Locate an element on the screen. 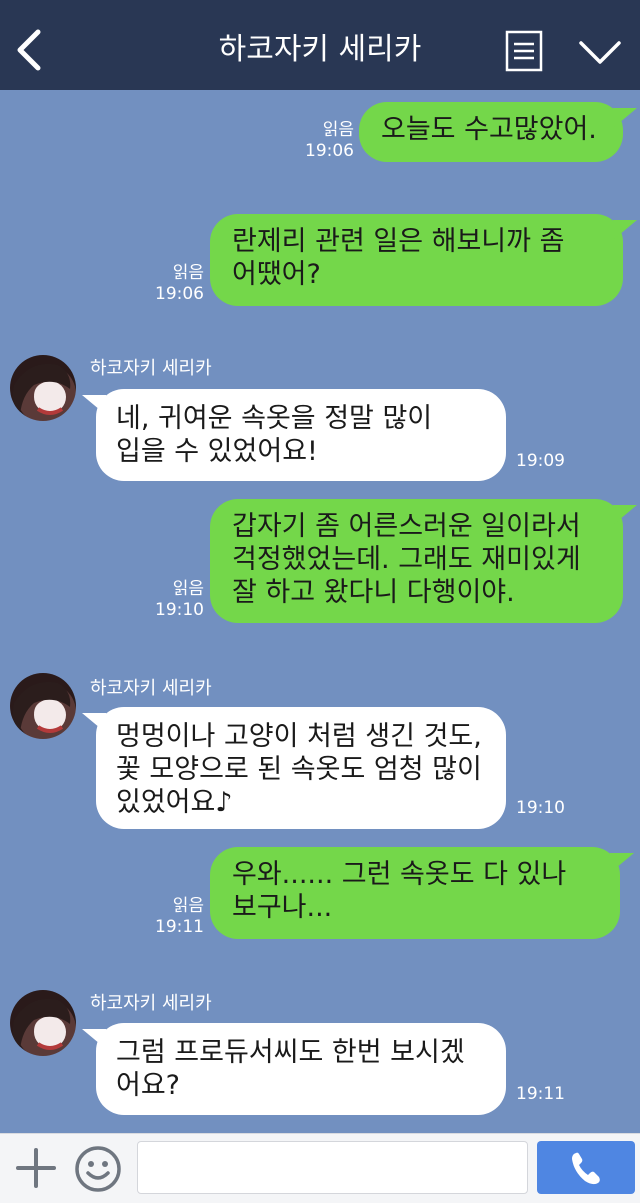 This screenshot has width=640, height=1203. menu-icon is located at coordinates (524, 51).